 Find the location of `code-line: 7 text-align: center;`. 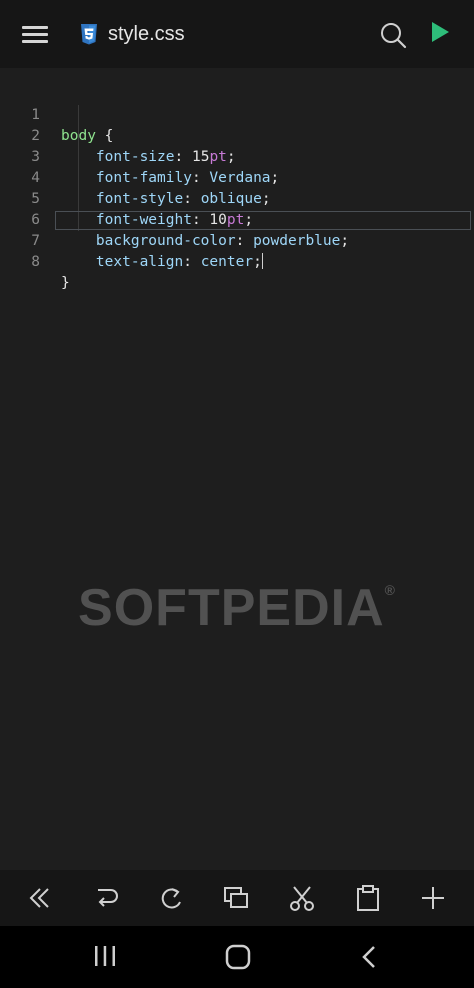

code-line: 7 text-align: center; is located at coordinates (237, 240).